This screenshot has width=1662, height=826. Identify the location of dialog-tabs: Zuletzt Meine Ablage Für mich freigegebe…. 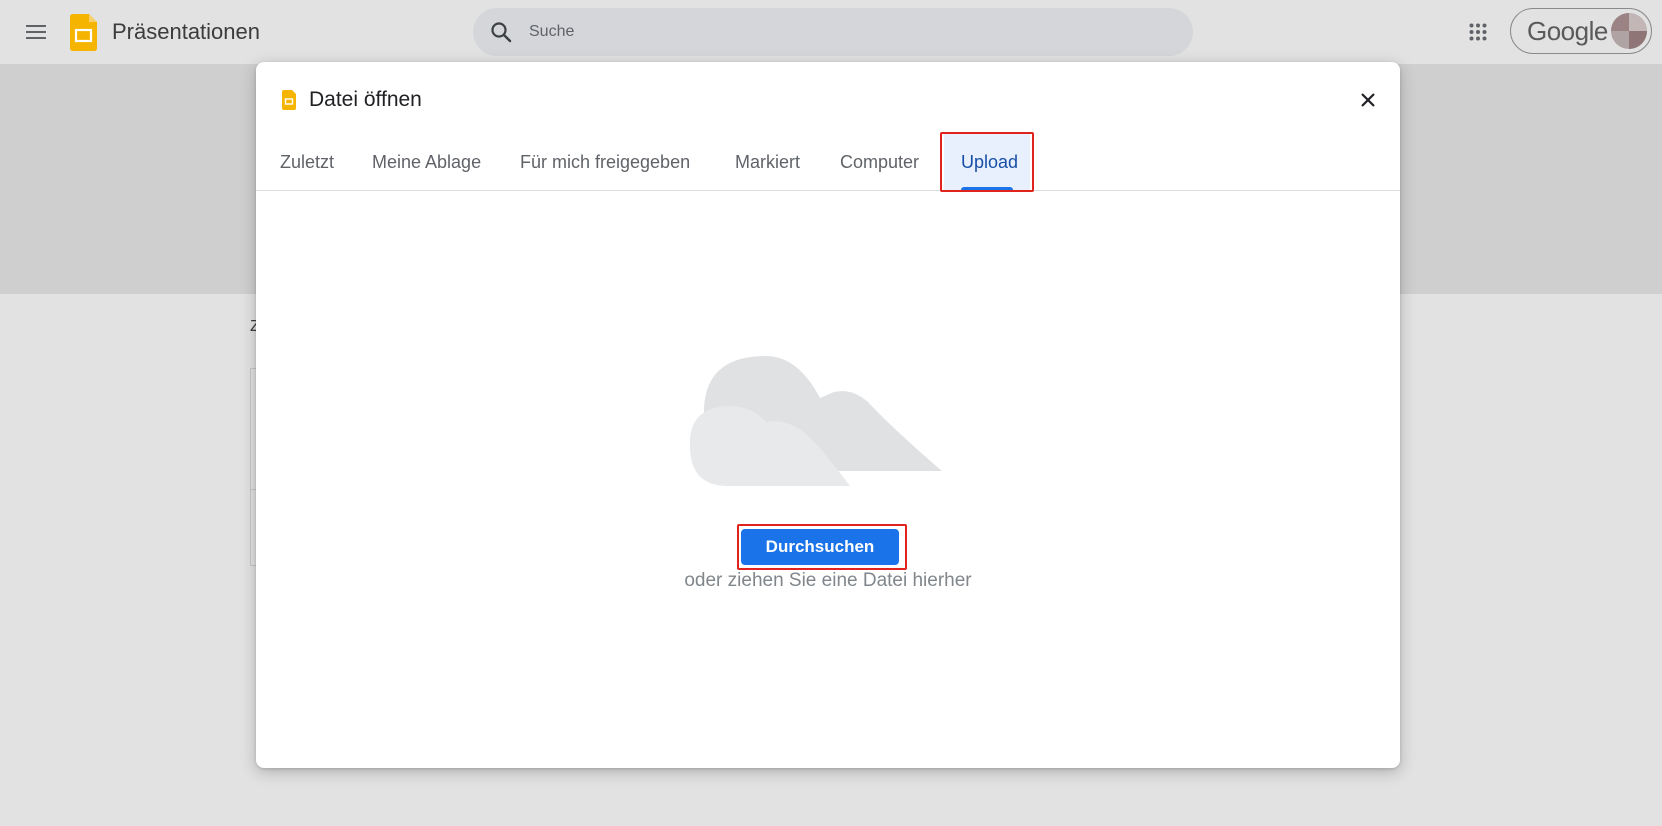
(828, 162).